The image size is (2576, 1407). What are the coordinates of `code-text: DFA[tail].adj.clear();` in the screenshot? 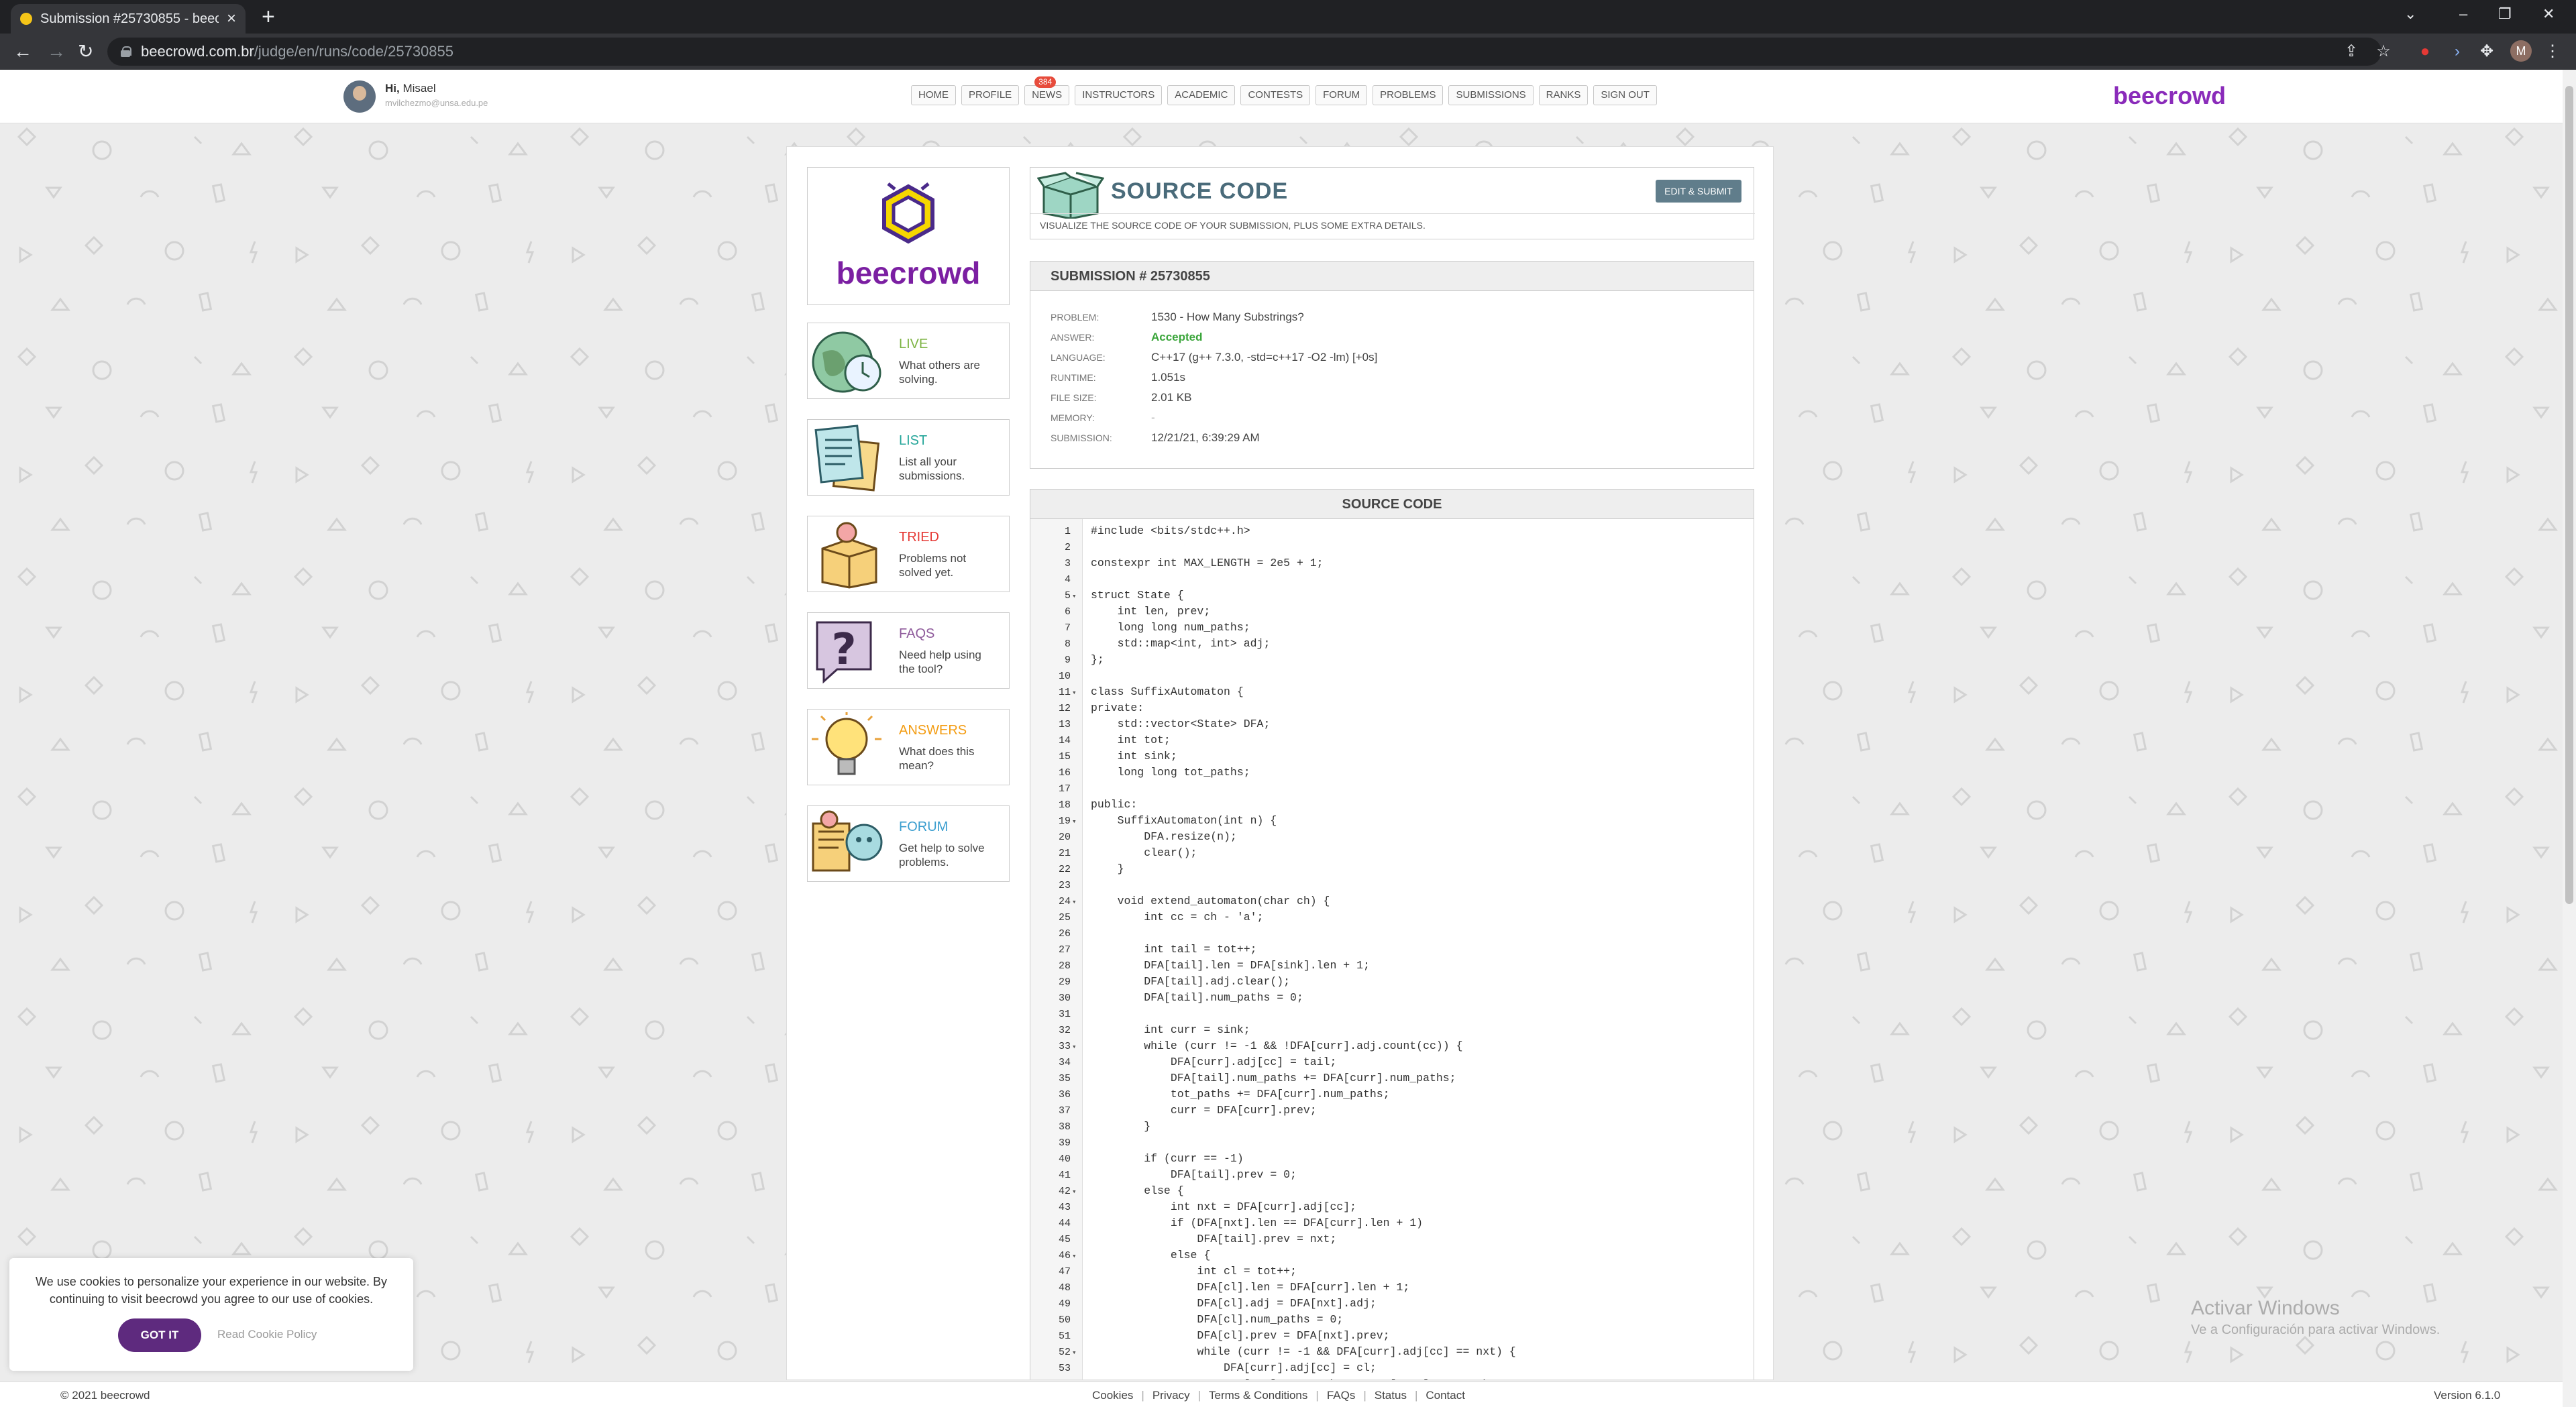 It's located at (1191, 981).